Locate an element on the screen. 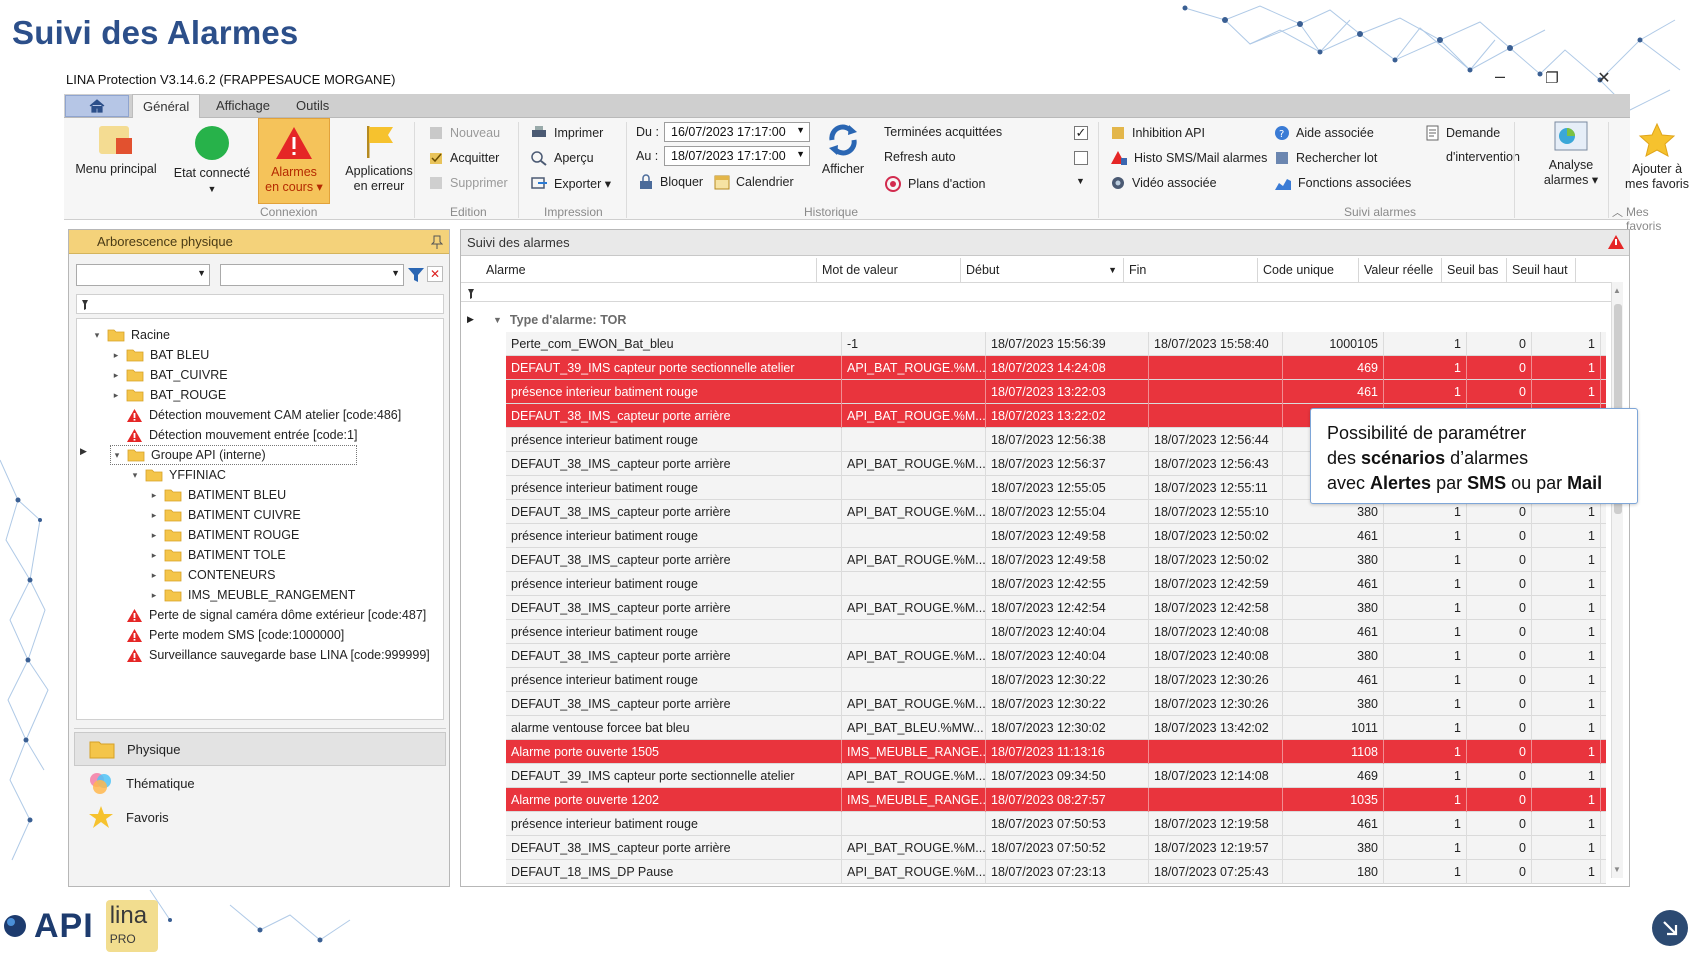 This screenshot has height=956, width=1700. tree-folder-node: ▸ CONTENEURS is located at coordinates (212, 575).